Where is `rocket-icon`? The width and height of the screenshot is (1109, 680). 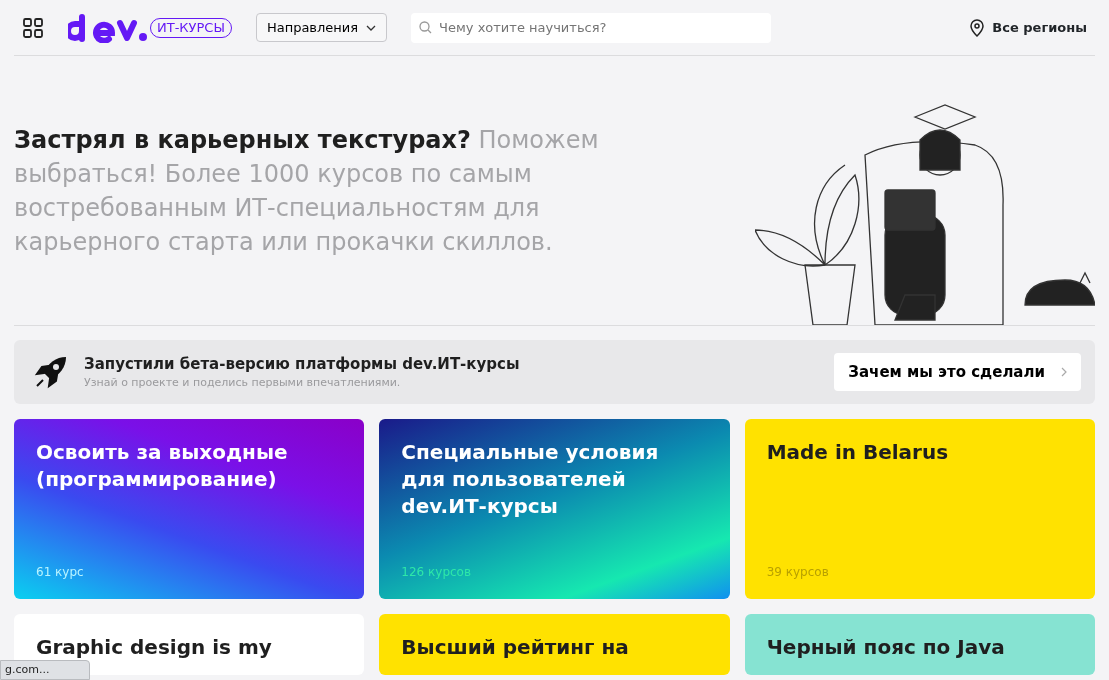 rocket-icon is located at coordinates (51, 372).